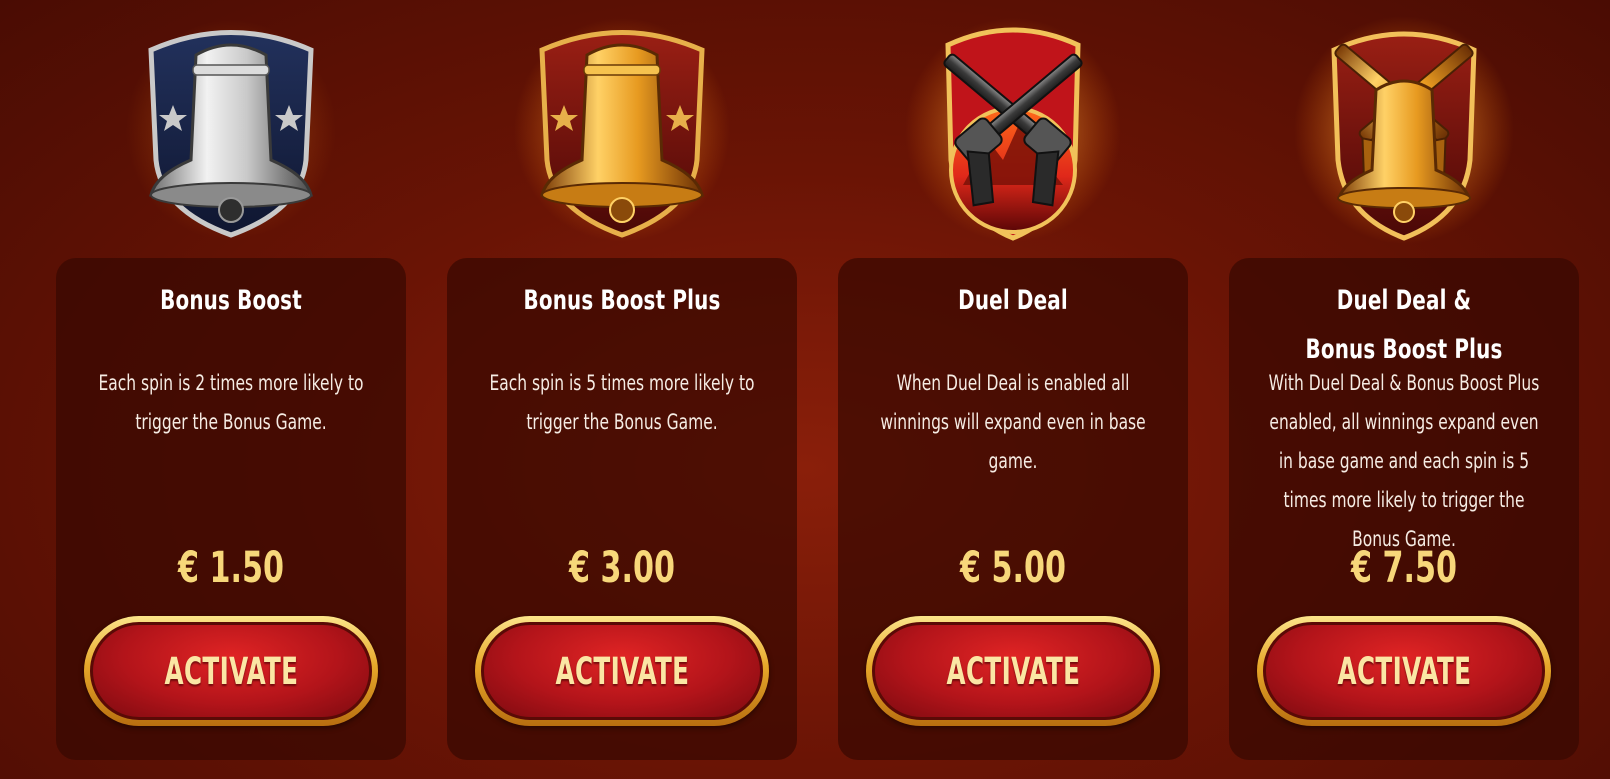 The width and height of the screenshot is (1610, 779). What do you see at coordinates (1404, 130) in the screenshot?
I see `gold-bell-crossed-revolvers-badge-icon` at bounding box center [1404, 130].